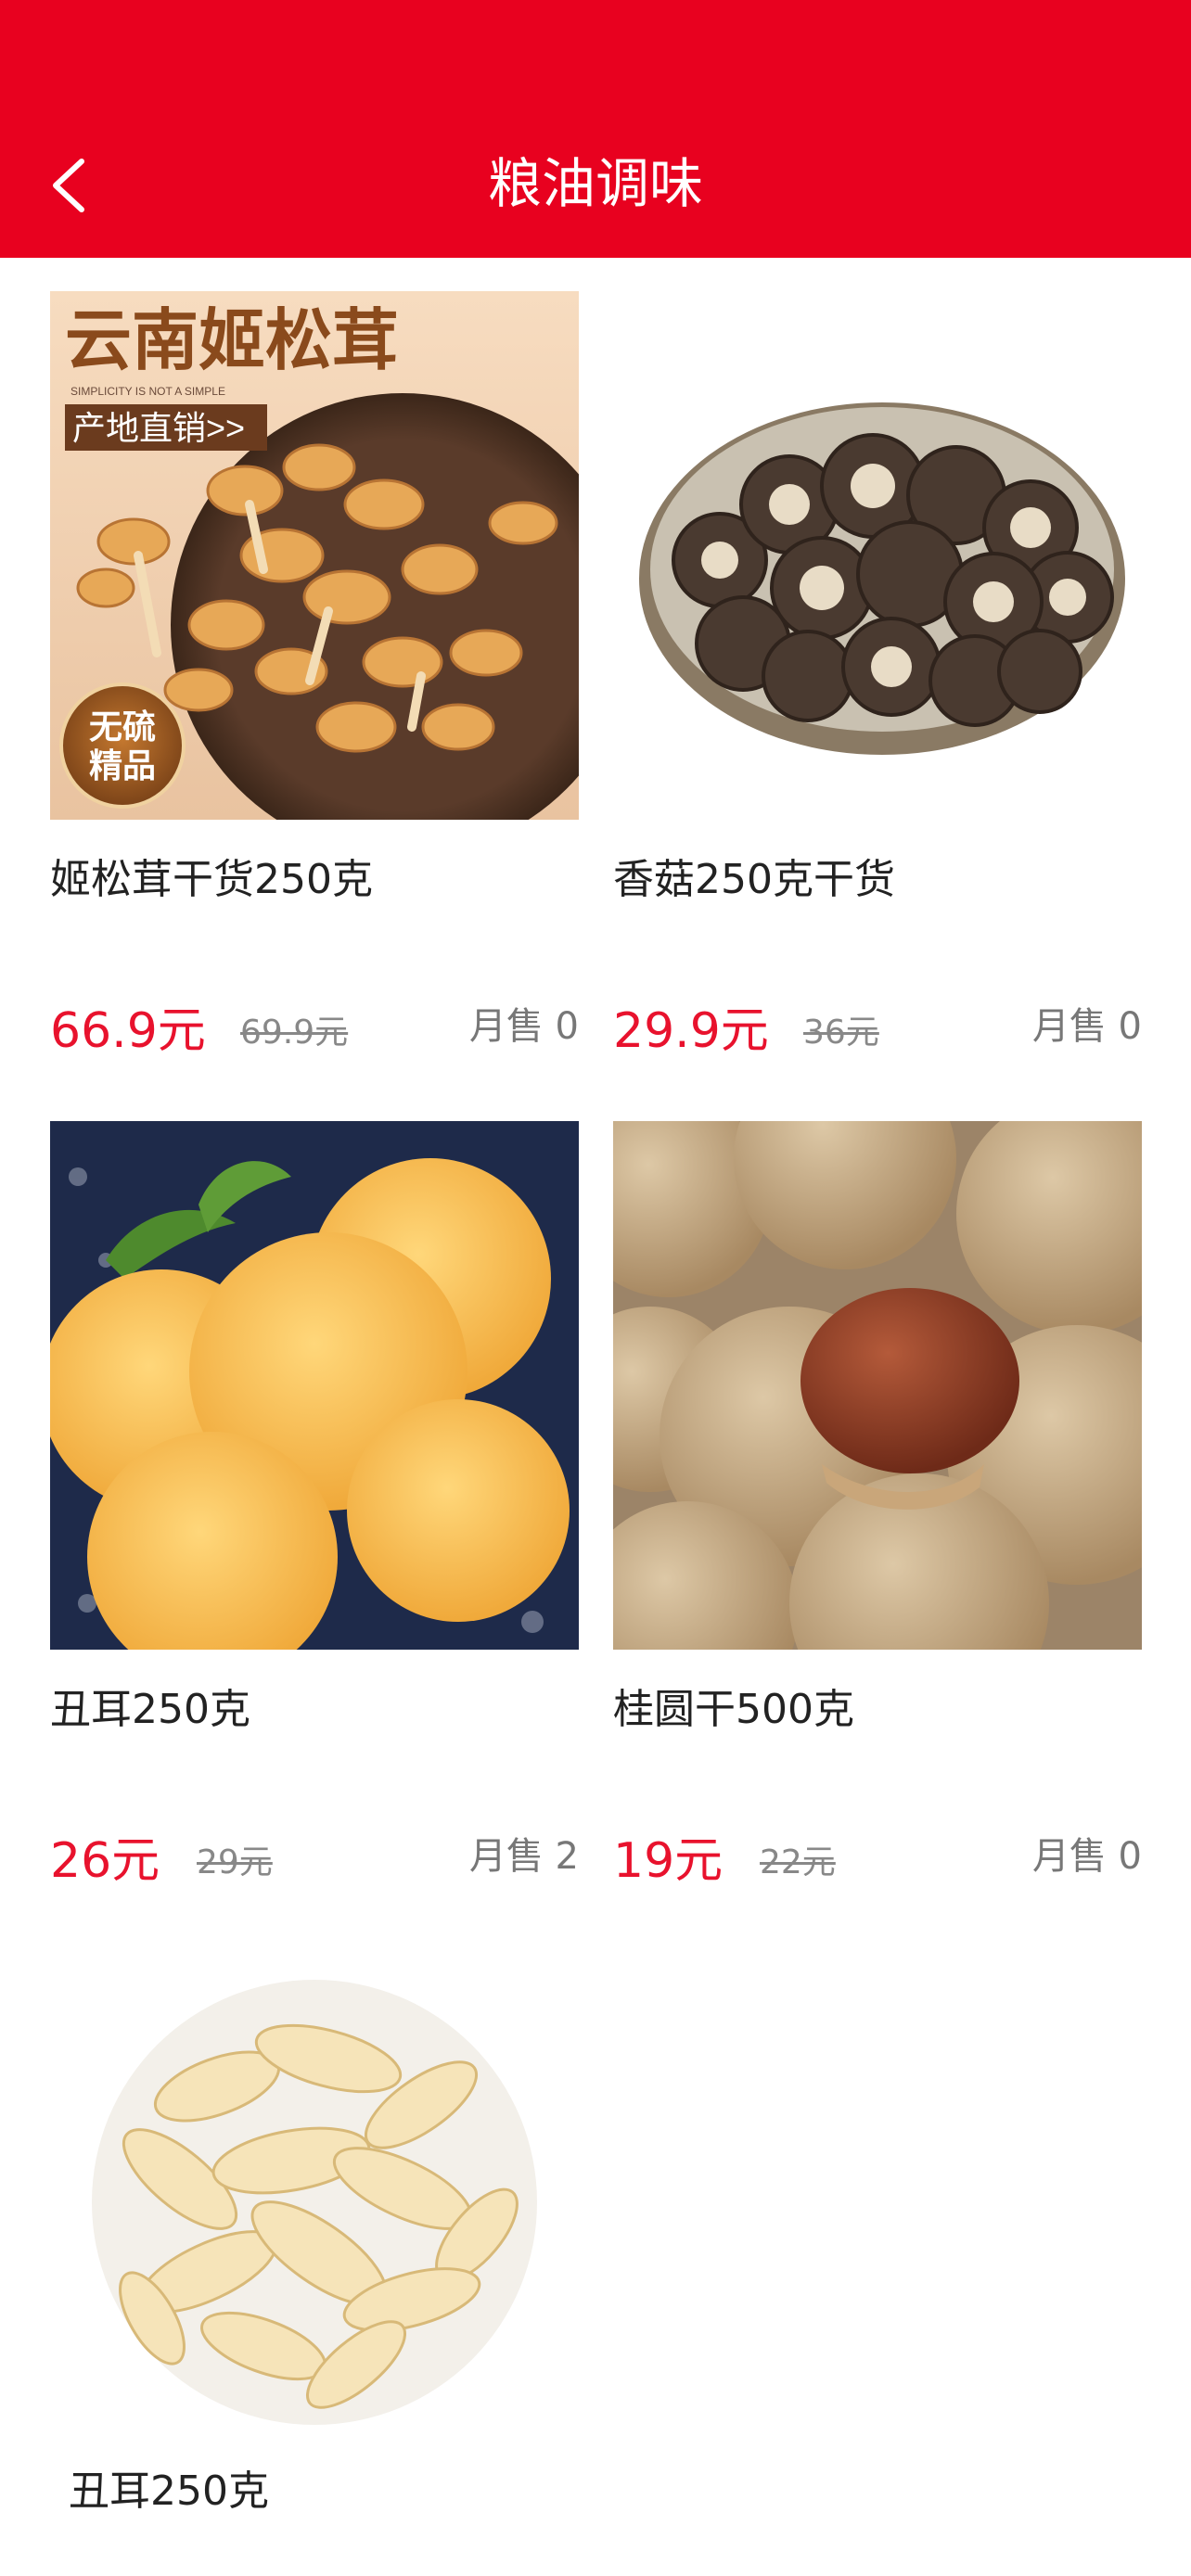 Image resolution: width=1191 pixels, height=2576 pixels. I want to click on product-name: 香菇250克干货, so click(754, 876).